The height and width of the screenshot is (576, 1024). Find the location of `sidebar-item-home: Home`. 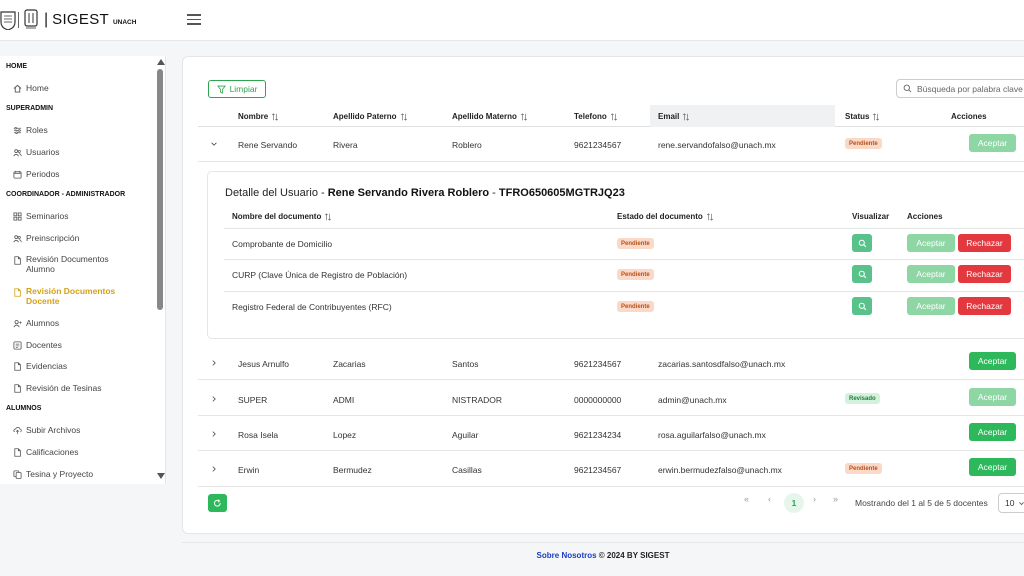

sidebar-item-home: Home is located at coordinates (83, 88).